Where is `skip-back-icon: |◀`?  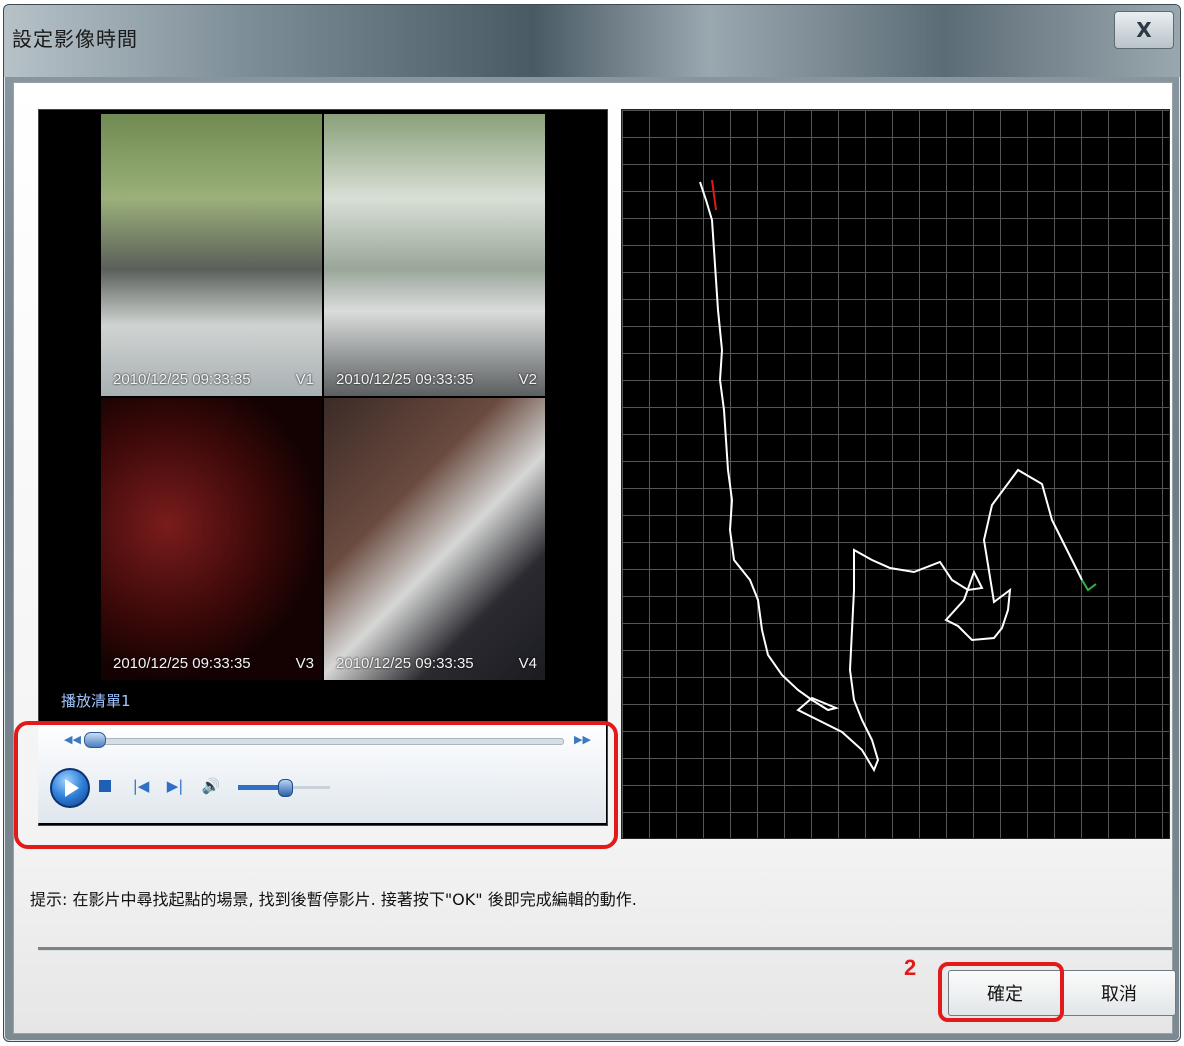 skip-back-icon: |◀ is located at coordinates (141, 786).